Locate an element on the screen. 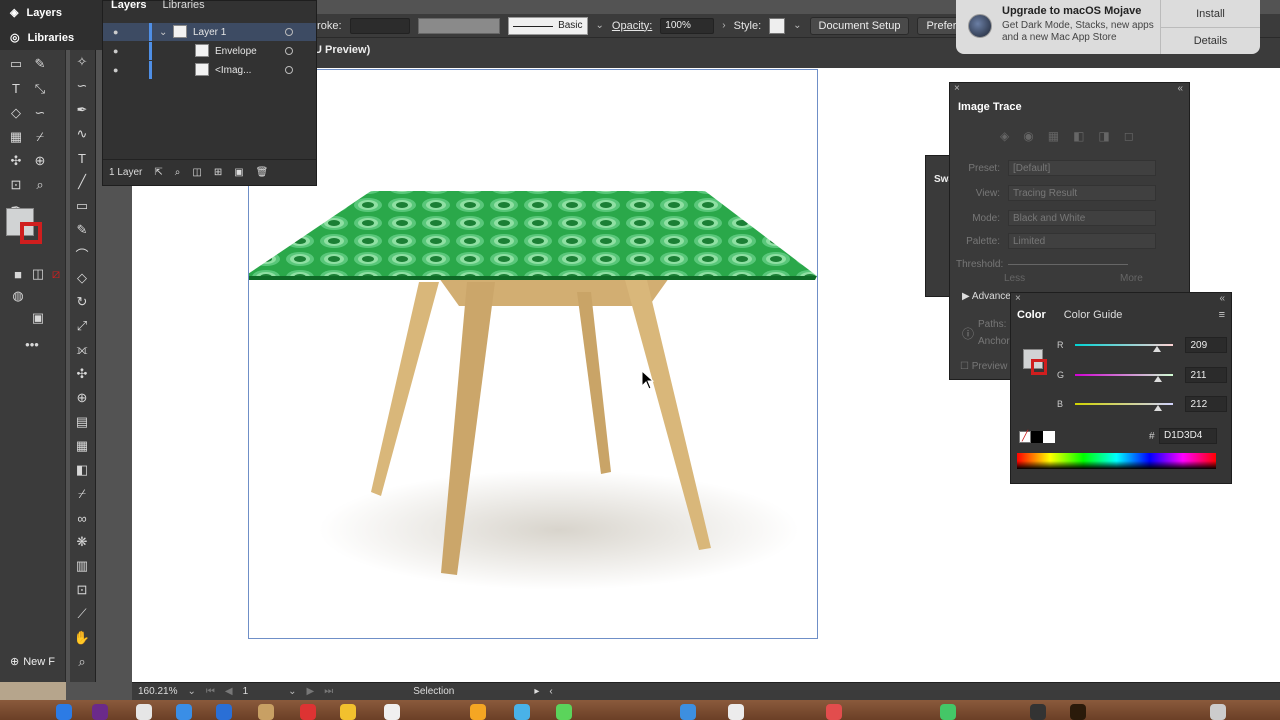 Image resolution: width=1280 pixels, height=720 pixels. zoom-icon: ⌕ is located at coordinates (40, 185).